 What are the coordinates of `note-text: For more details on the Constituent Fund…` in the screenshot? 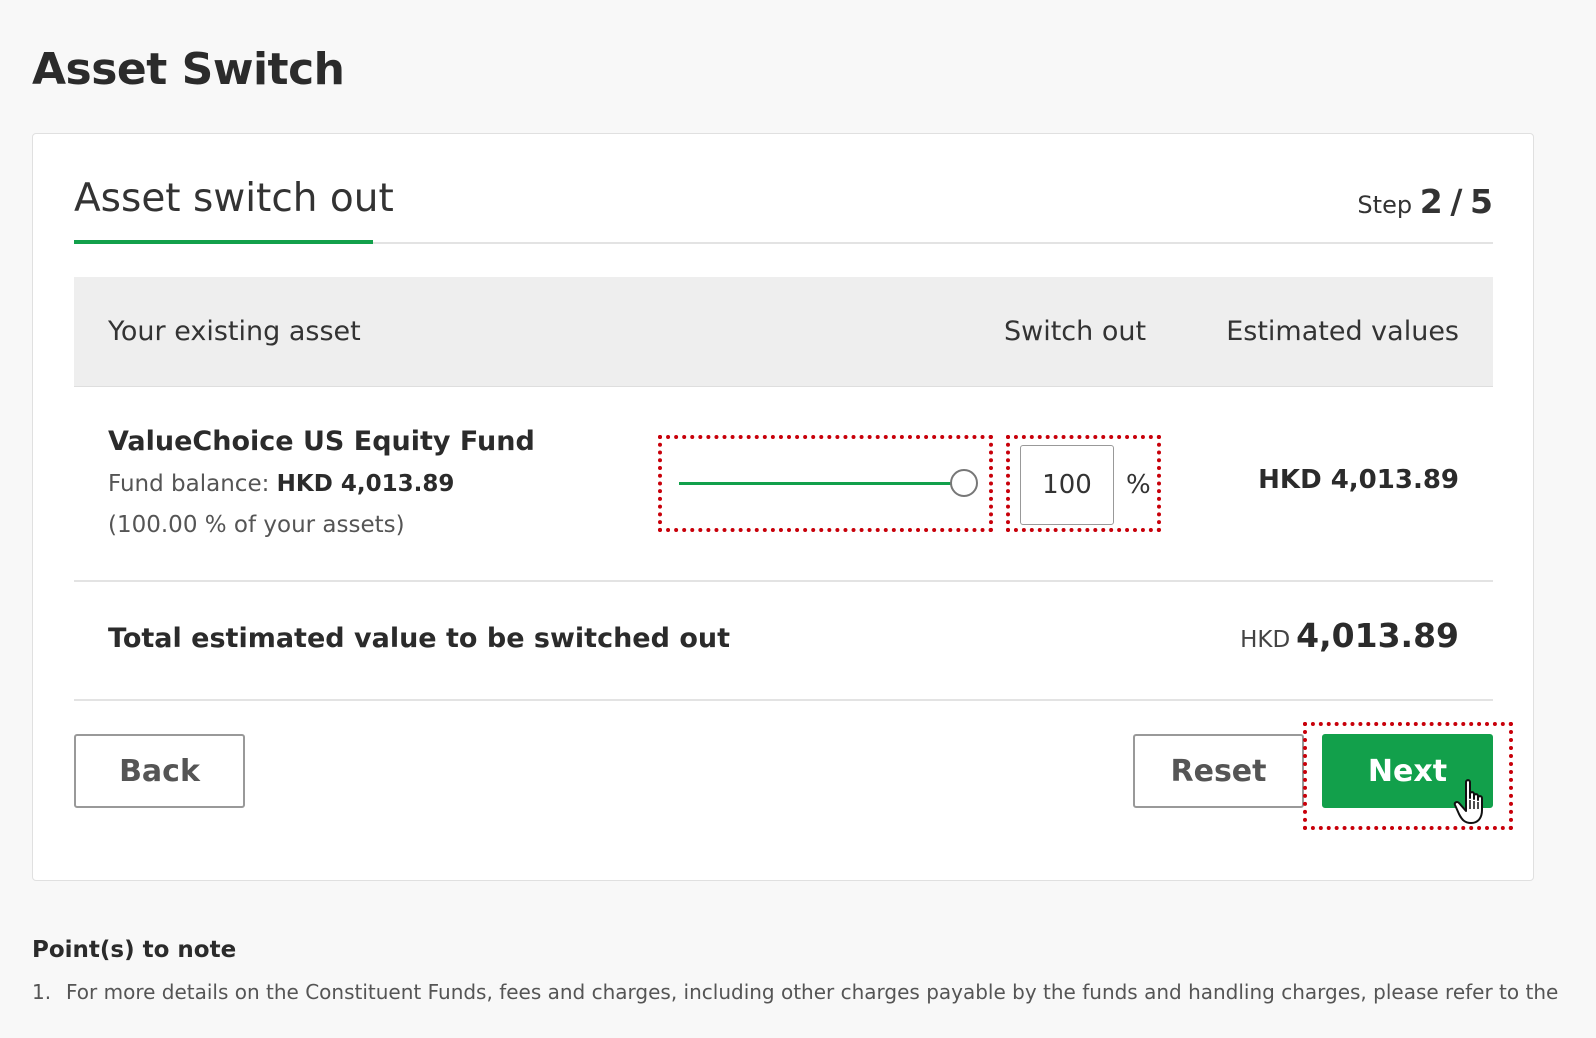 It's located at (812, 992).